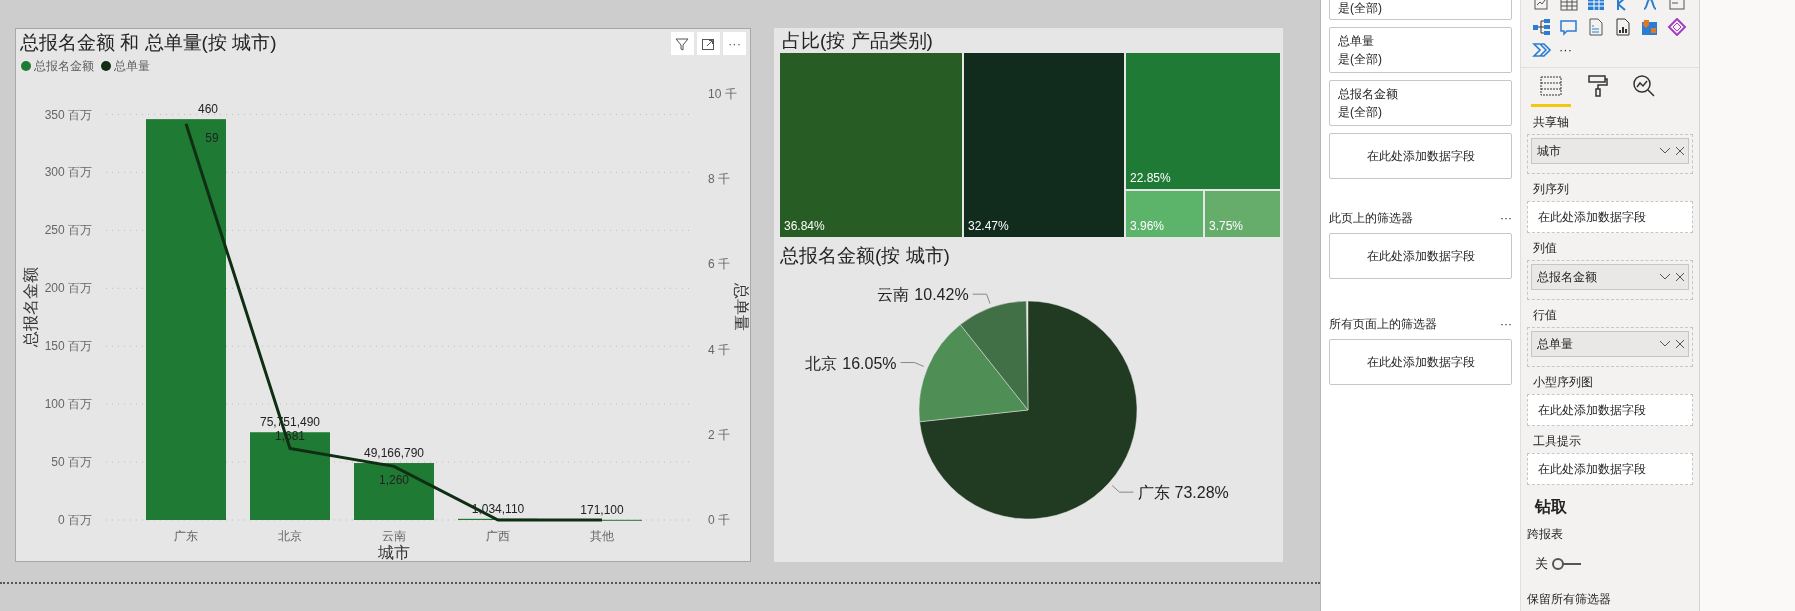 The width and height of the screenshot is (1795, 611). What do you see at coordinates (1569, 599) in the screenshot?
I see `toggle-label: 保留所有筛选器` at bounding box center [1569, 599].